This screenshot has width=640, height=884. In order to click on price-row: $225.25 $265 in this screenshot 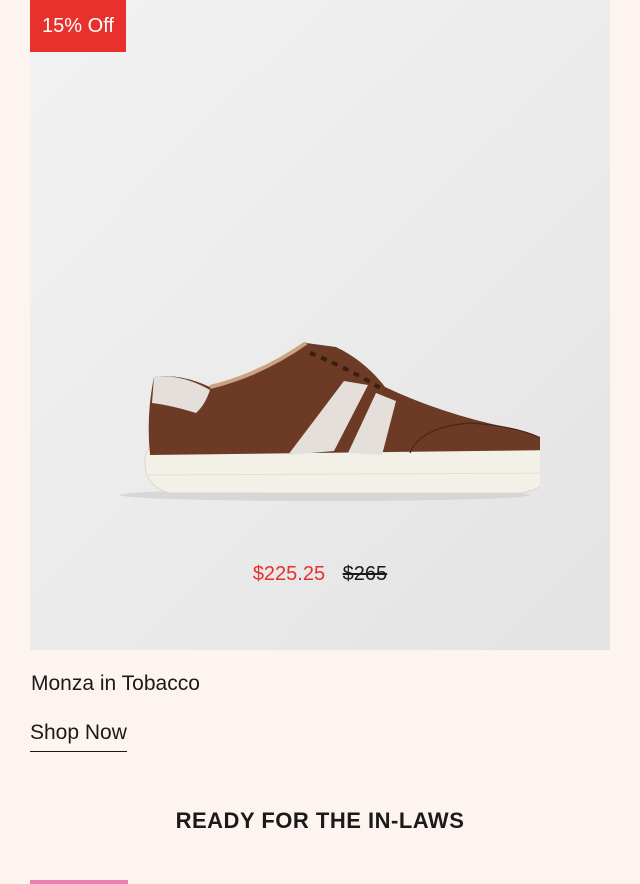, I will do `click(320, 574)`.